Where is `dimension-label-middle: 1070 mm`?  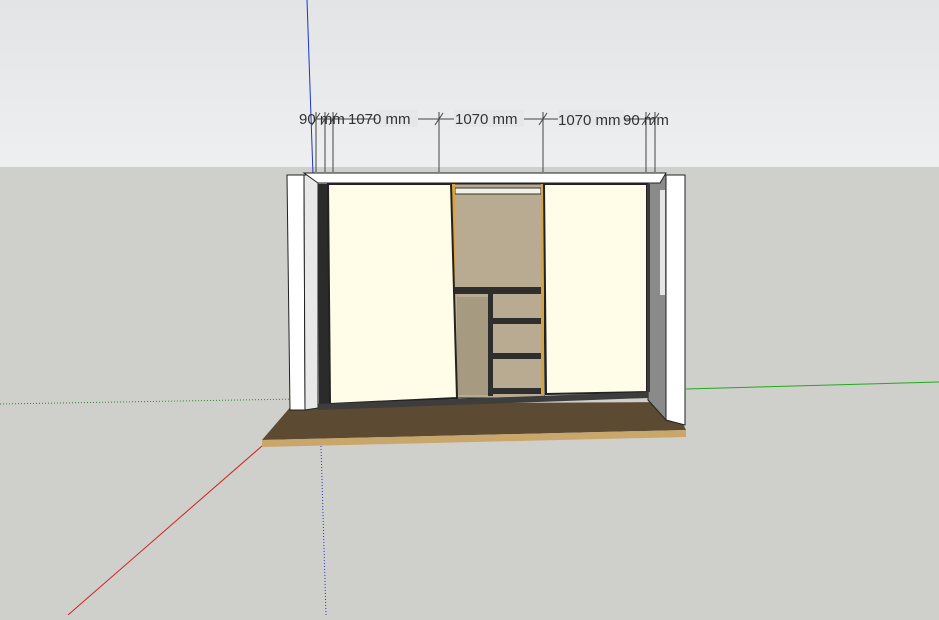 dimension-label-middle: 1070 mm is located at coordinates (486, 119).